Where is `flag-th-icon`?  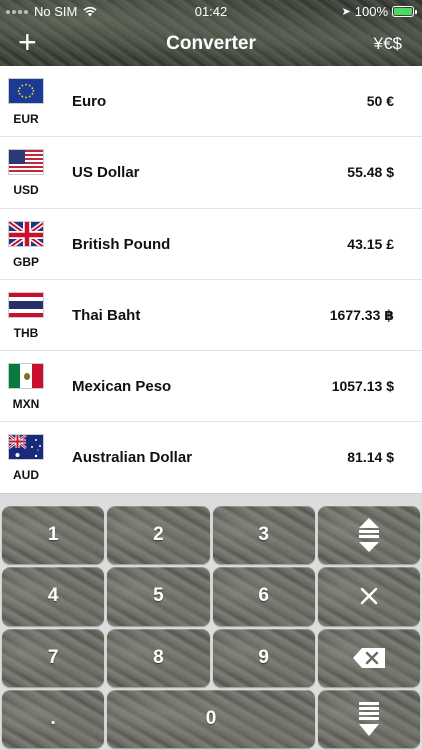 flag-th-icon is located at coordinates (26, 304).